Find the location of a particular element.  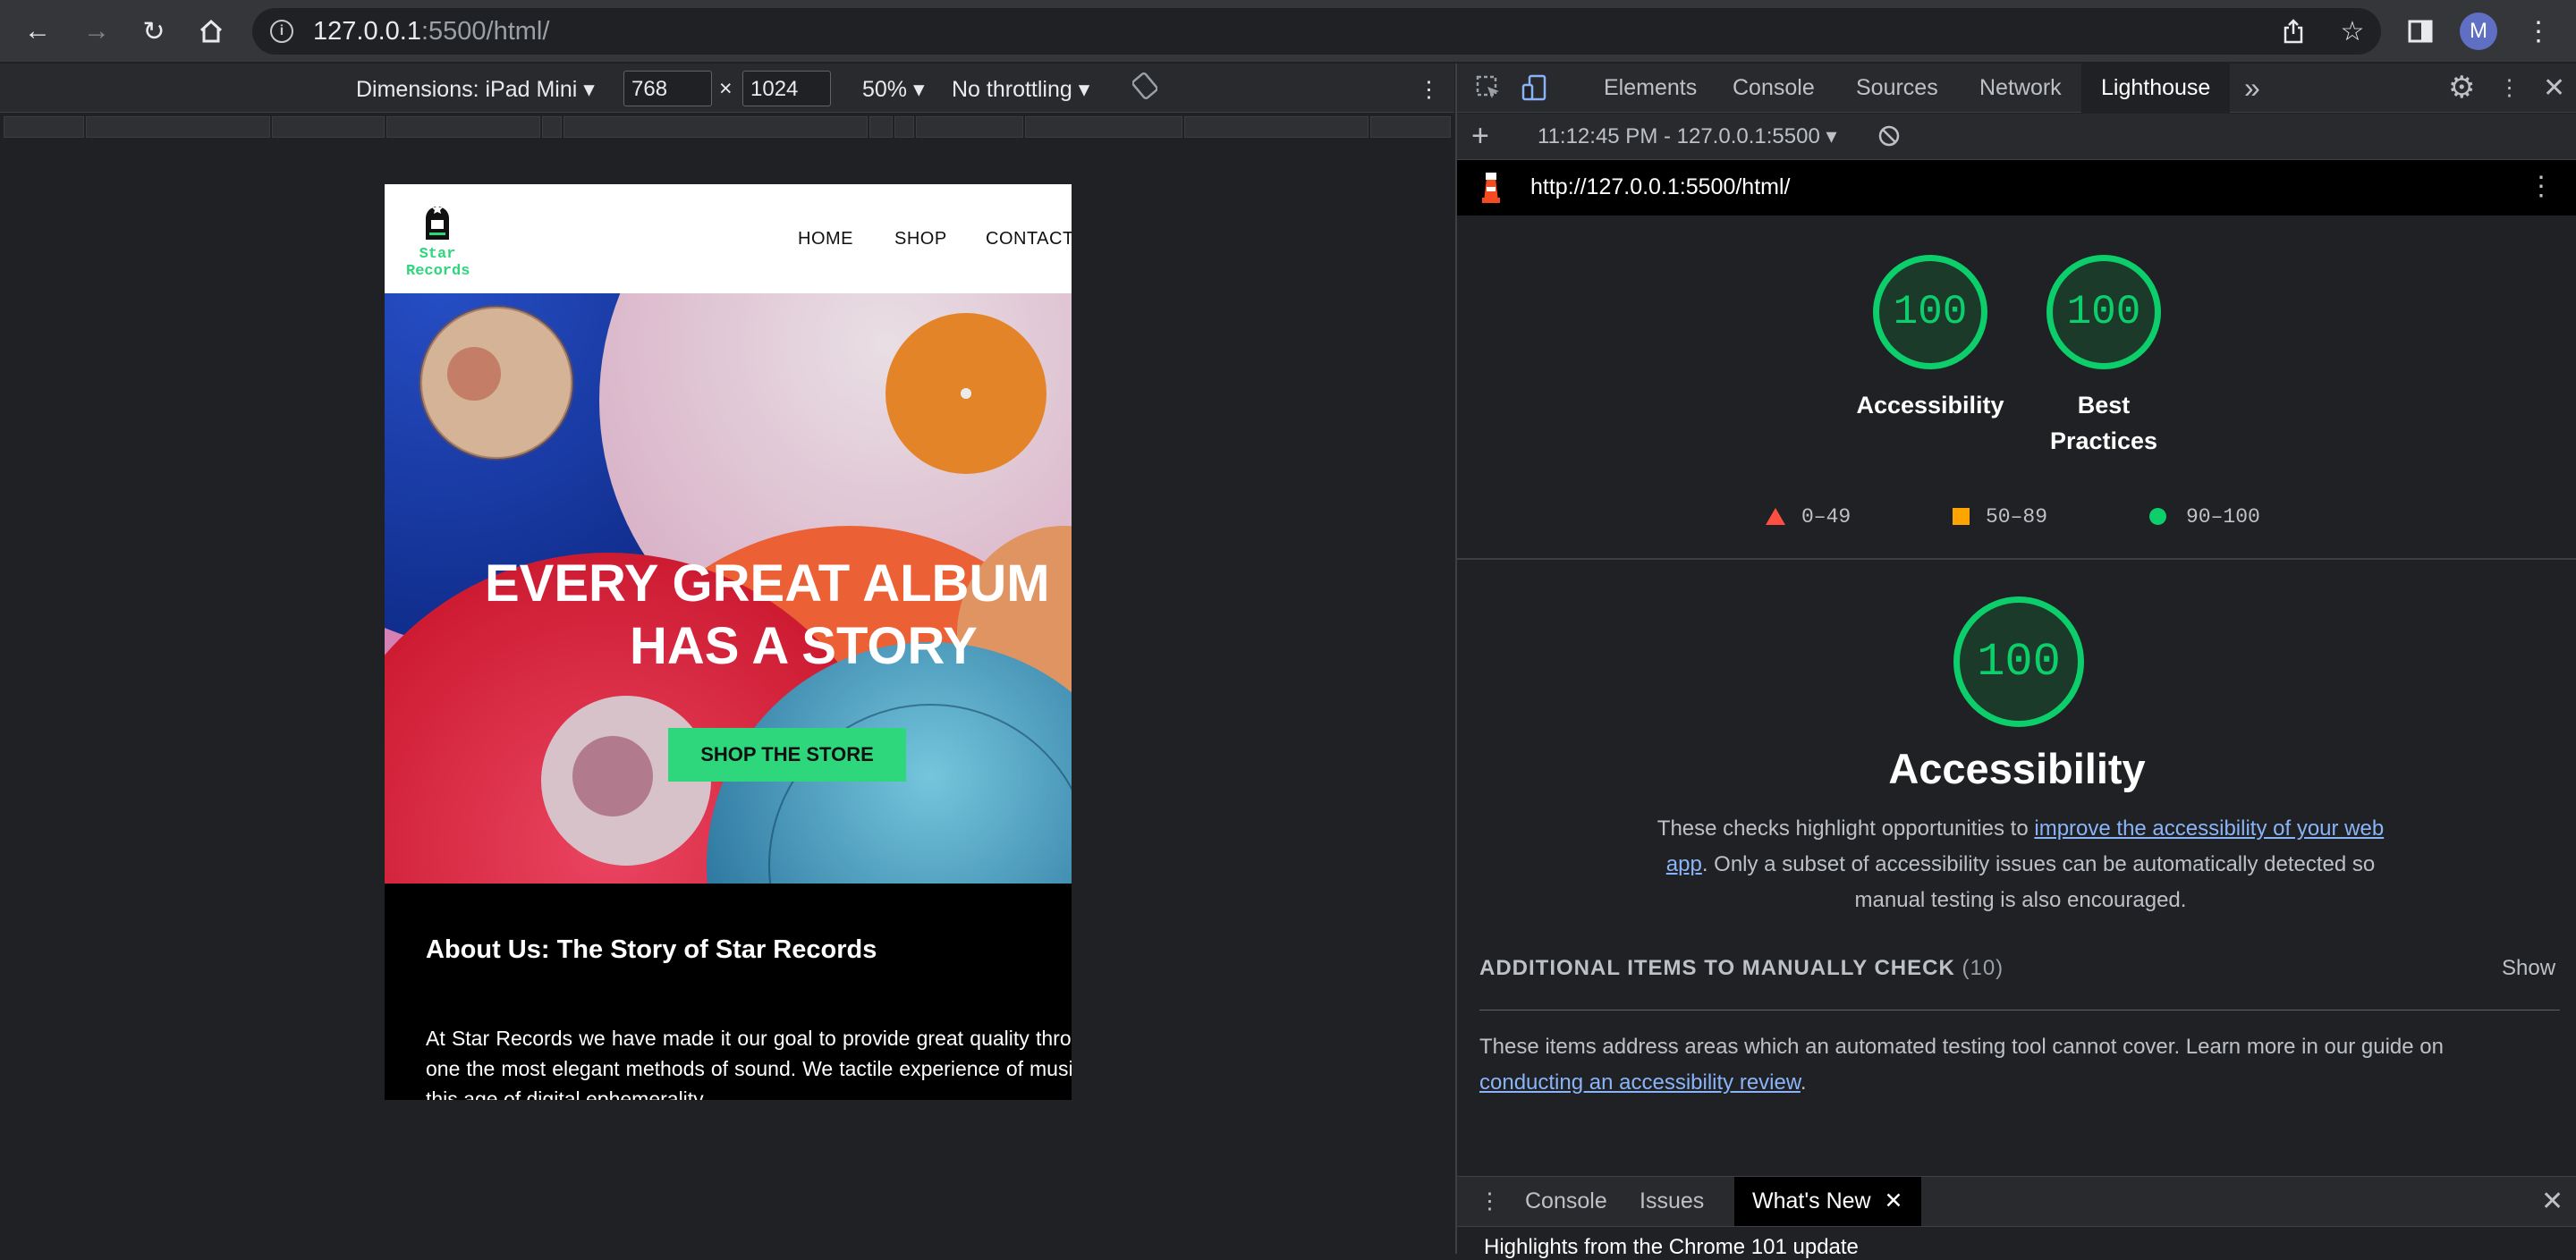

browser-toolbar: ← → ↻ i 127.0.0.1:5500/html/ ☆ M ⋮ is located at coordinates (1288, 31).